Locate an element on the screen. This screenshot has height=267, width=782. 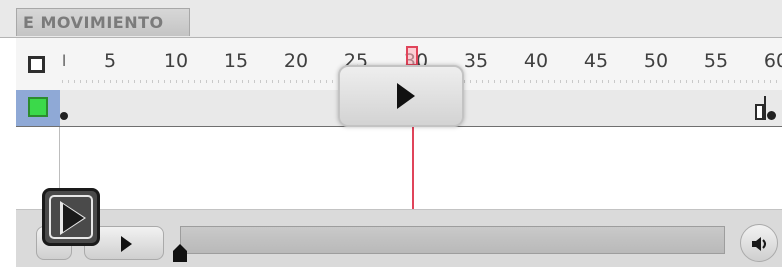
layer-color-swatch is located at coordinates (38, 107).